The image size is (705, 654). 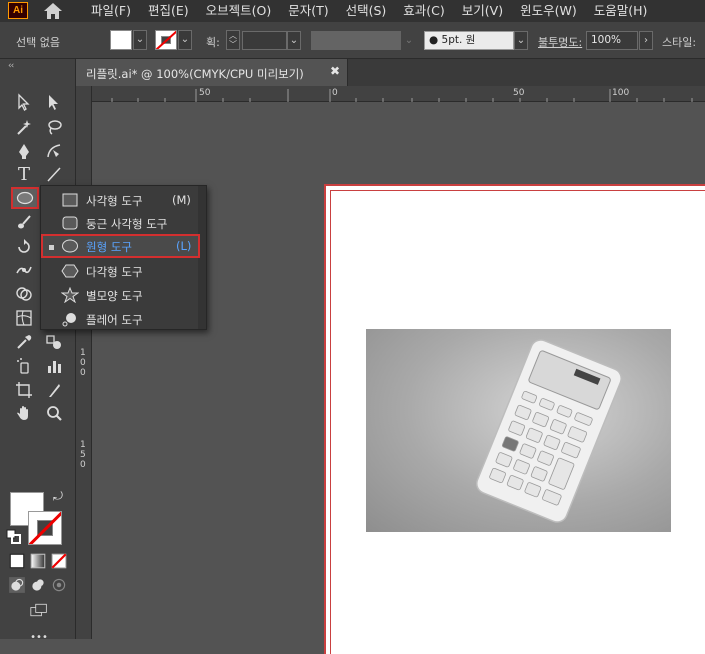 I want to click on flyout-item-label: 둥근 사각형 도구, so click(x=127, y=224).